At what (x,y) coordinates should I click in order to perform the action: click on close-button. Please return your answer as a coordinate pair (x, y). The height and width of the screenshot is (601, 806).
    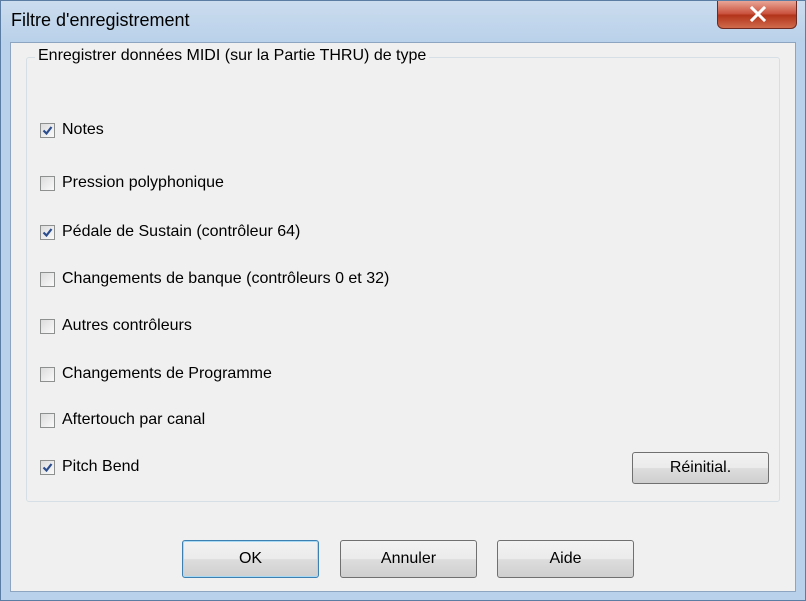
    Looking at the image, I should click on (757, 15).